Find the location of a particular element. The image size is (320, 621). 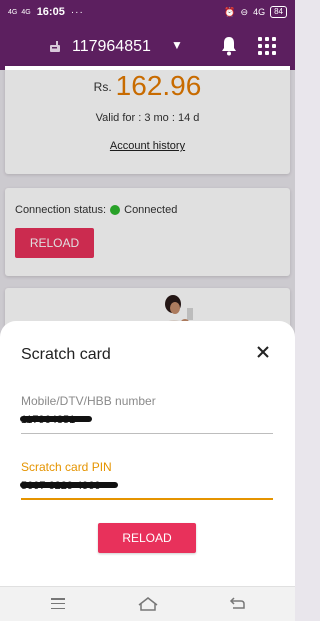

pin-label: Scratch card PIN is located at coordinates (66, 467).